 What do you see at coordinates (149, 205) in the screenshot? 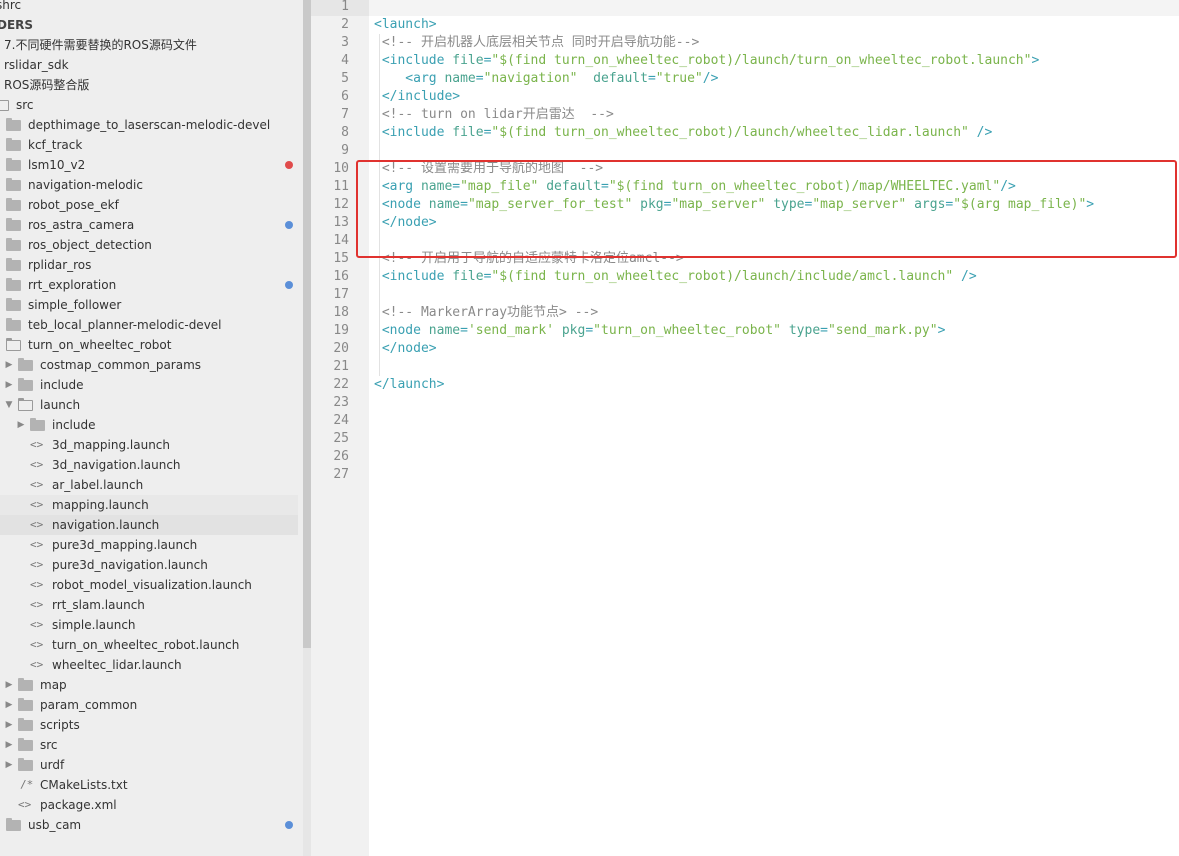
I see `sidebar-folder-item: robot_pose_ekf` at bounding box center [149, 205].